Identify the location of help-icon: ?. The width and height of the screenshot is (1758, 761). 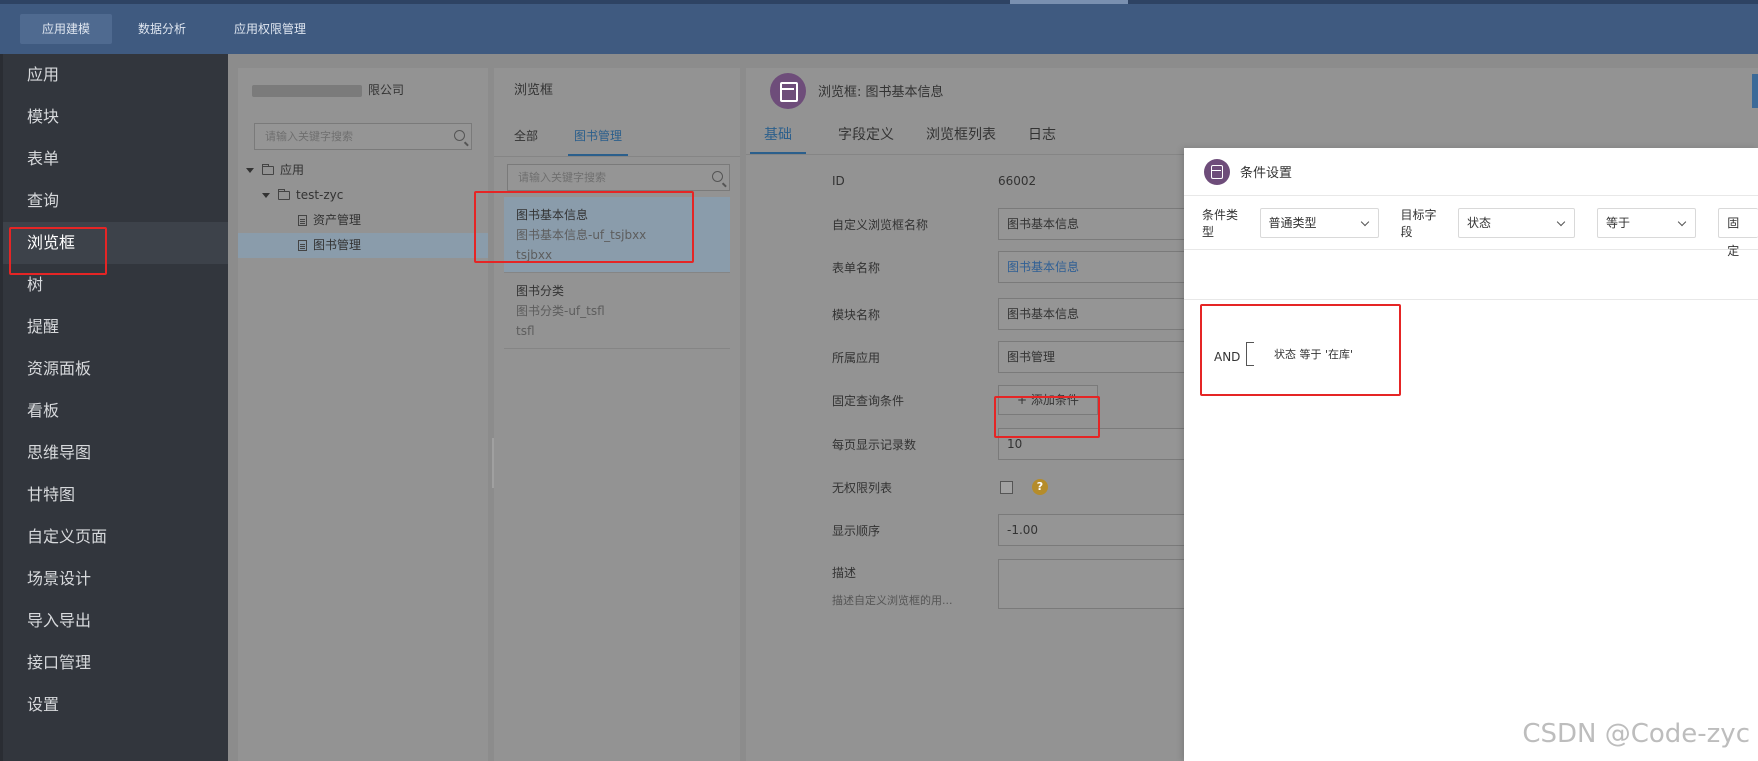
(1040, 487).